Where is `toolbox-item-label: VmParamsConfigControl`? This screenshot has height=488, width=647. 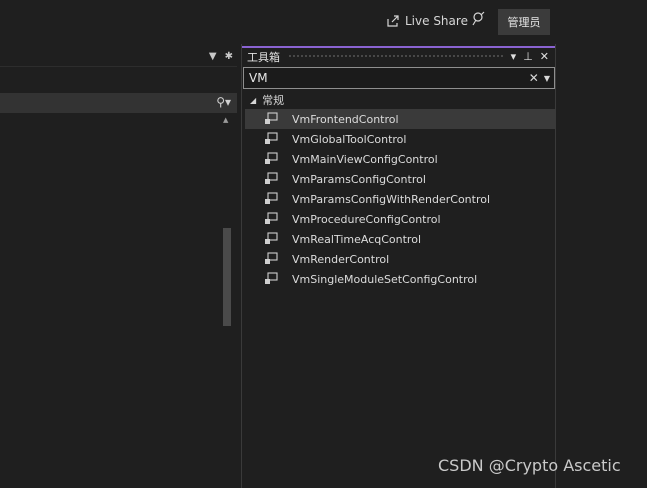
toolbox-item-label: VmParamsConfigControl is located at coordinates (359, 179).